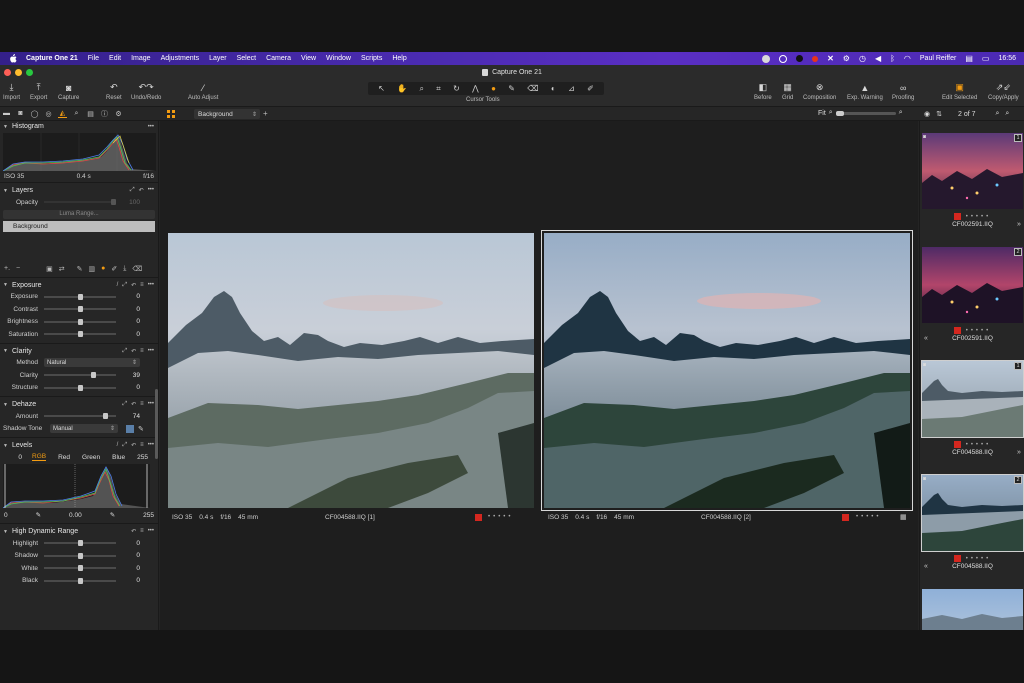 Image resolution: width=1024 pixels, height=683 pixels. What do you see at coordinates (118, 113) in the screenshot?
I see `settings-tab-icon: ⚙` at bounding box center [118, 113].